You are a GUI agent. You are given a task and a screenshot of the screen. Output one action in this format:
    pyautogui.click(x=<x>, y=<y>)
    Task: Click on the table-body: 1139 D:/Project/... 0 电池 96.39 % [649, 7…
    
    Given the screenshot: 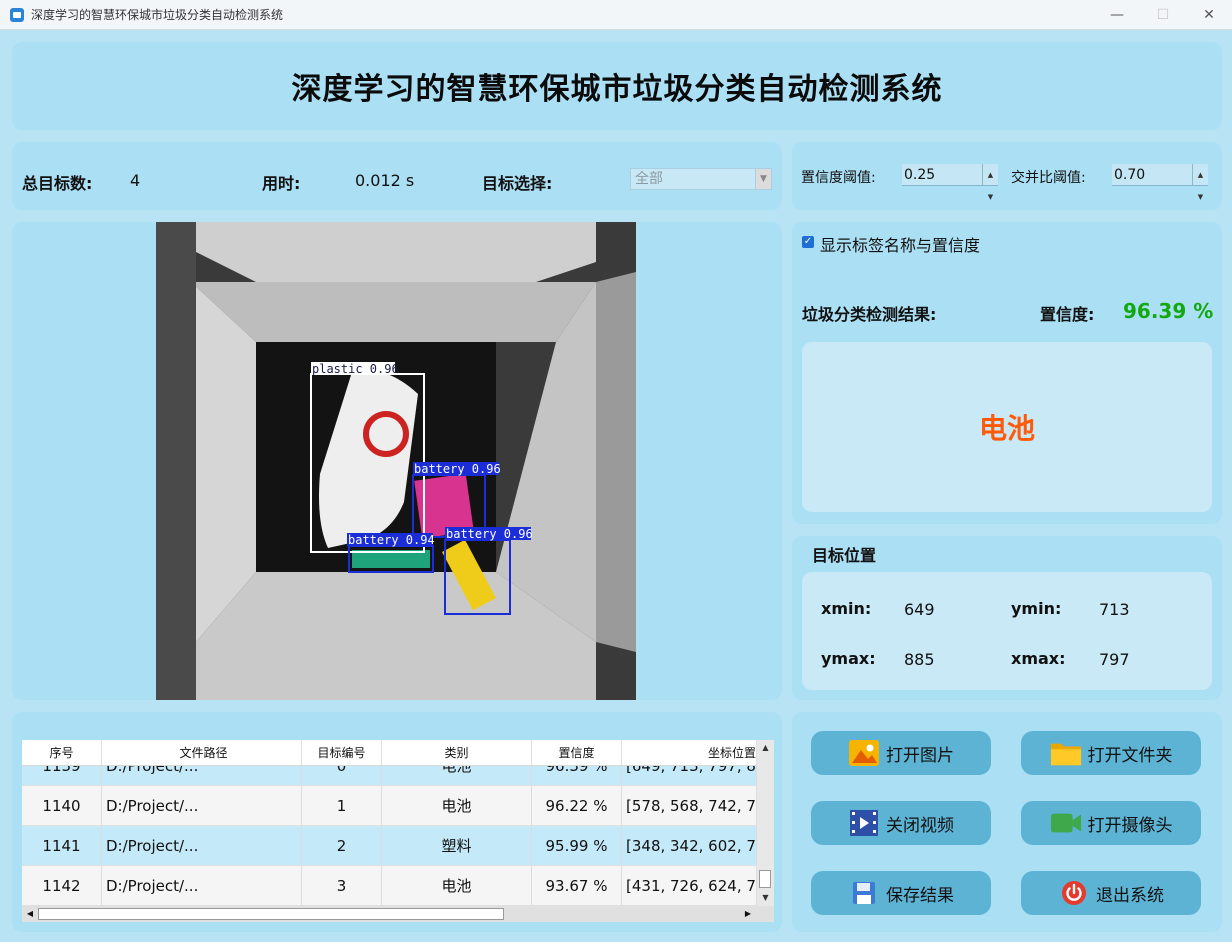 What is the action you would take?
    pyautogui.click(x=389, y=826)
    